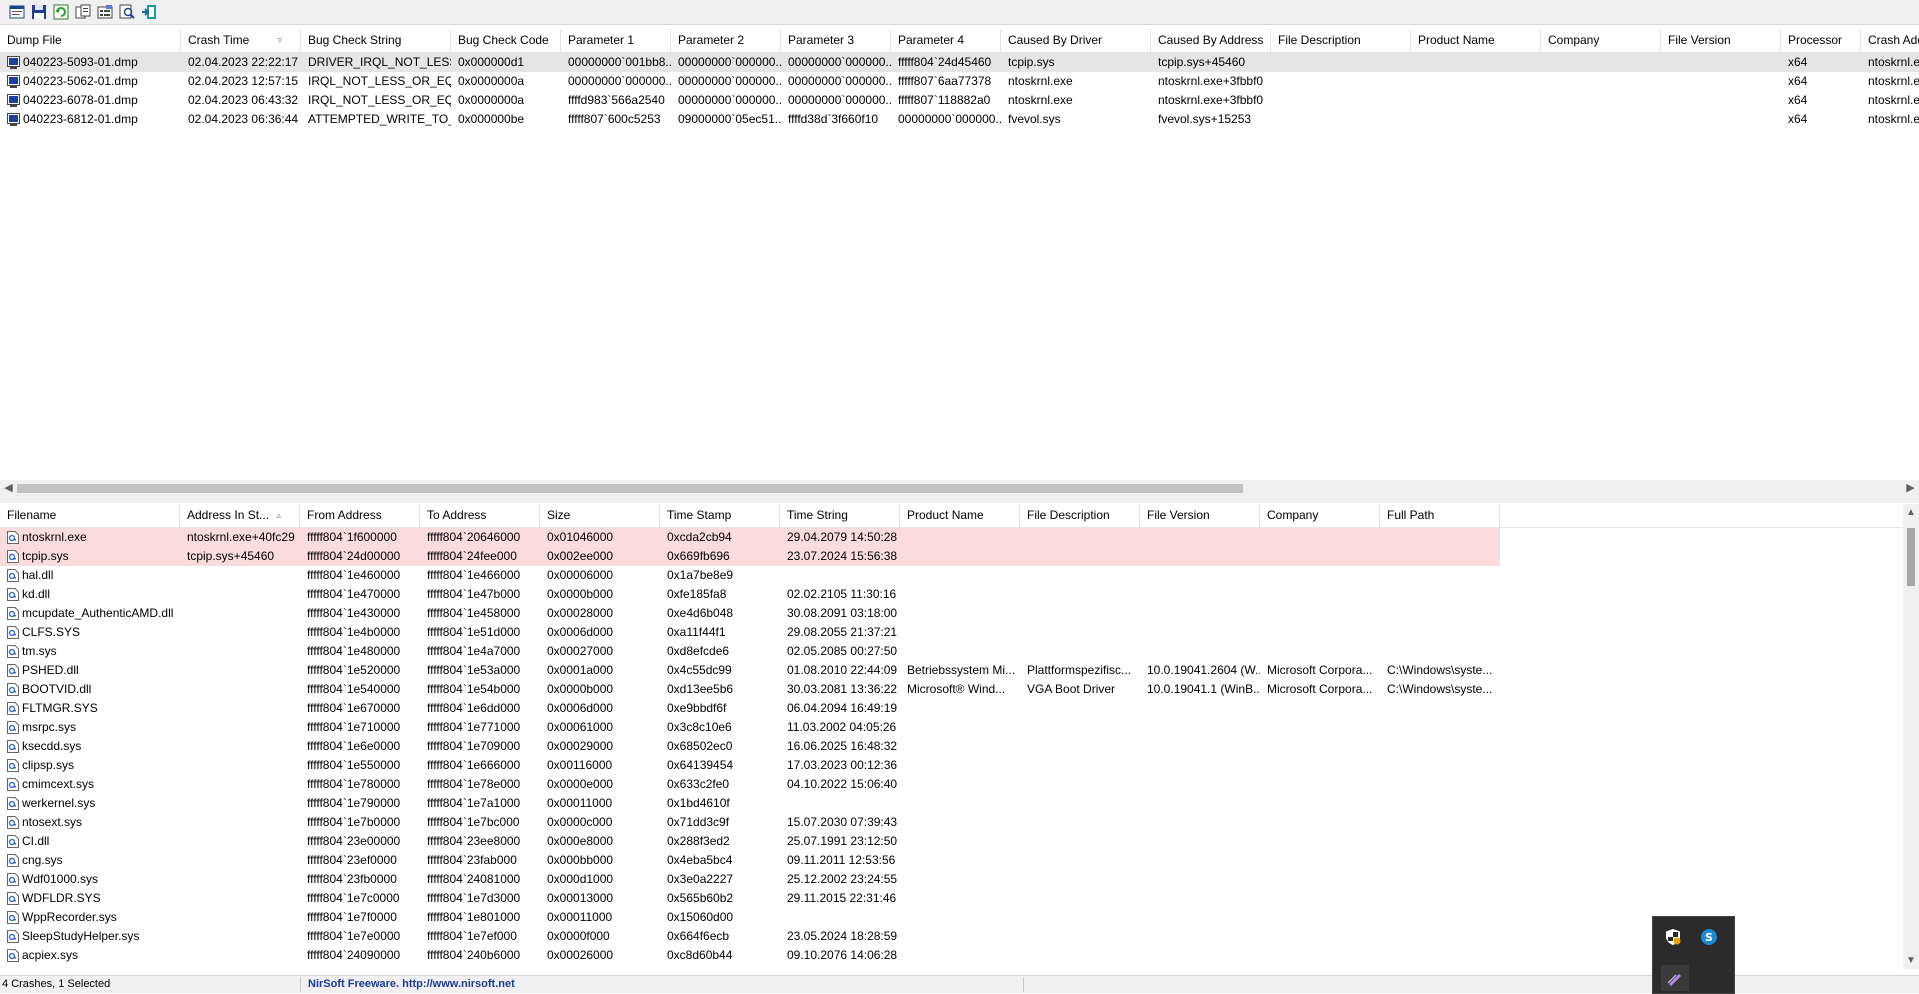 The image size is (1919, 994). What do you see at coordinates (149, 12) in the screenshot?
I see `exit-button` at bounding box center [149, 12].